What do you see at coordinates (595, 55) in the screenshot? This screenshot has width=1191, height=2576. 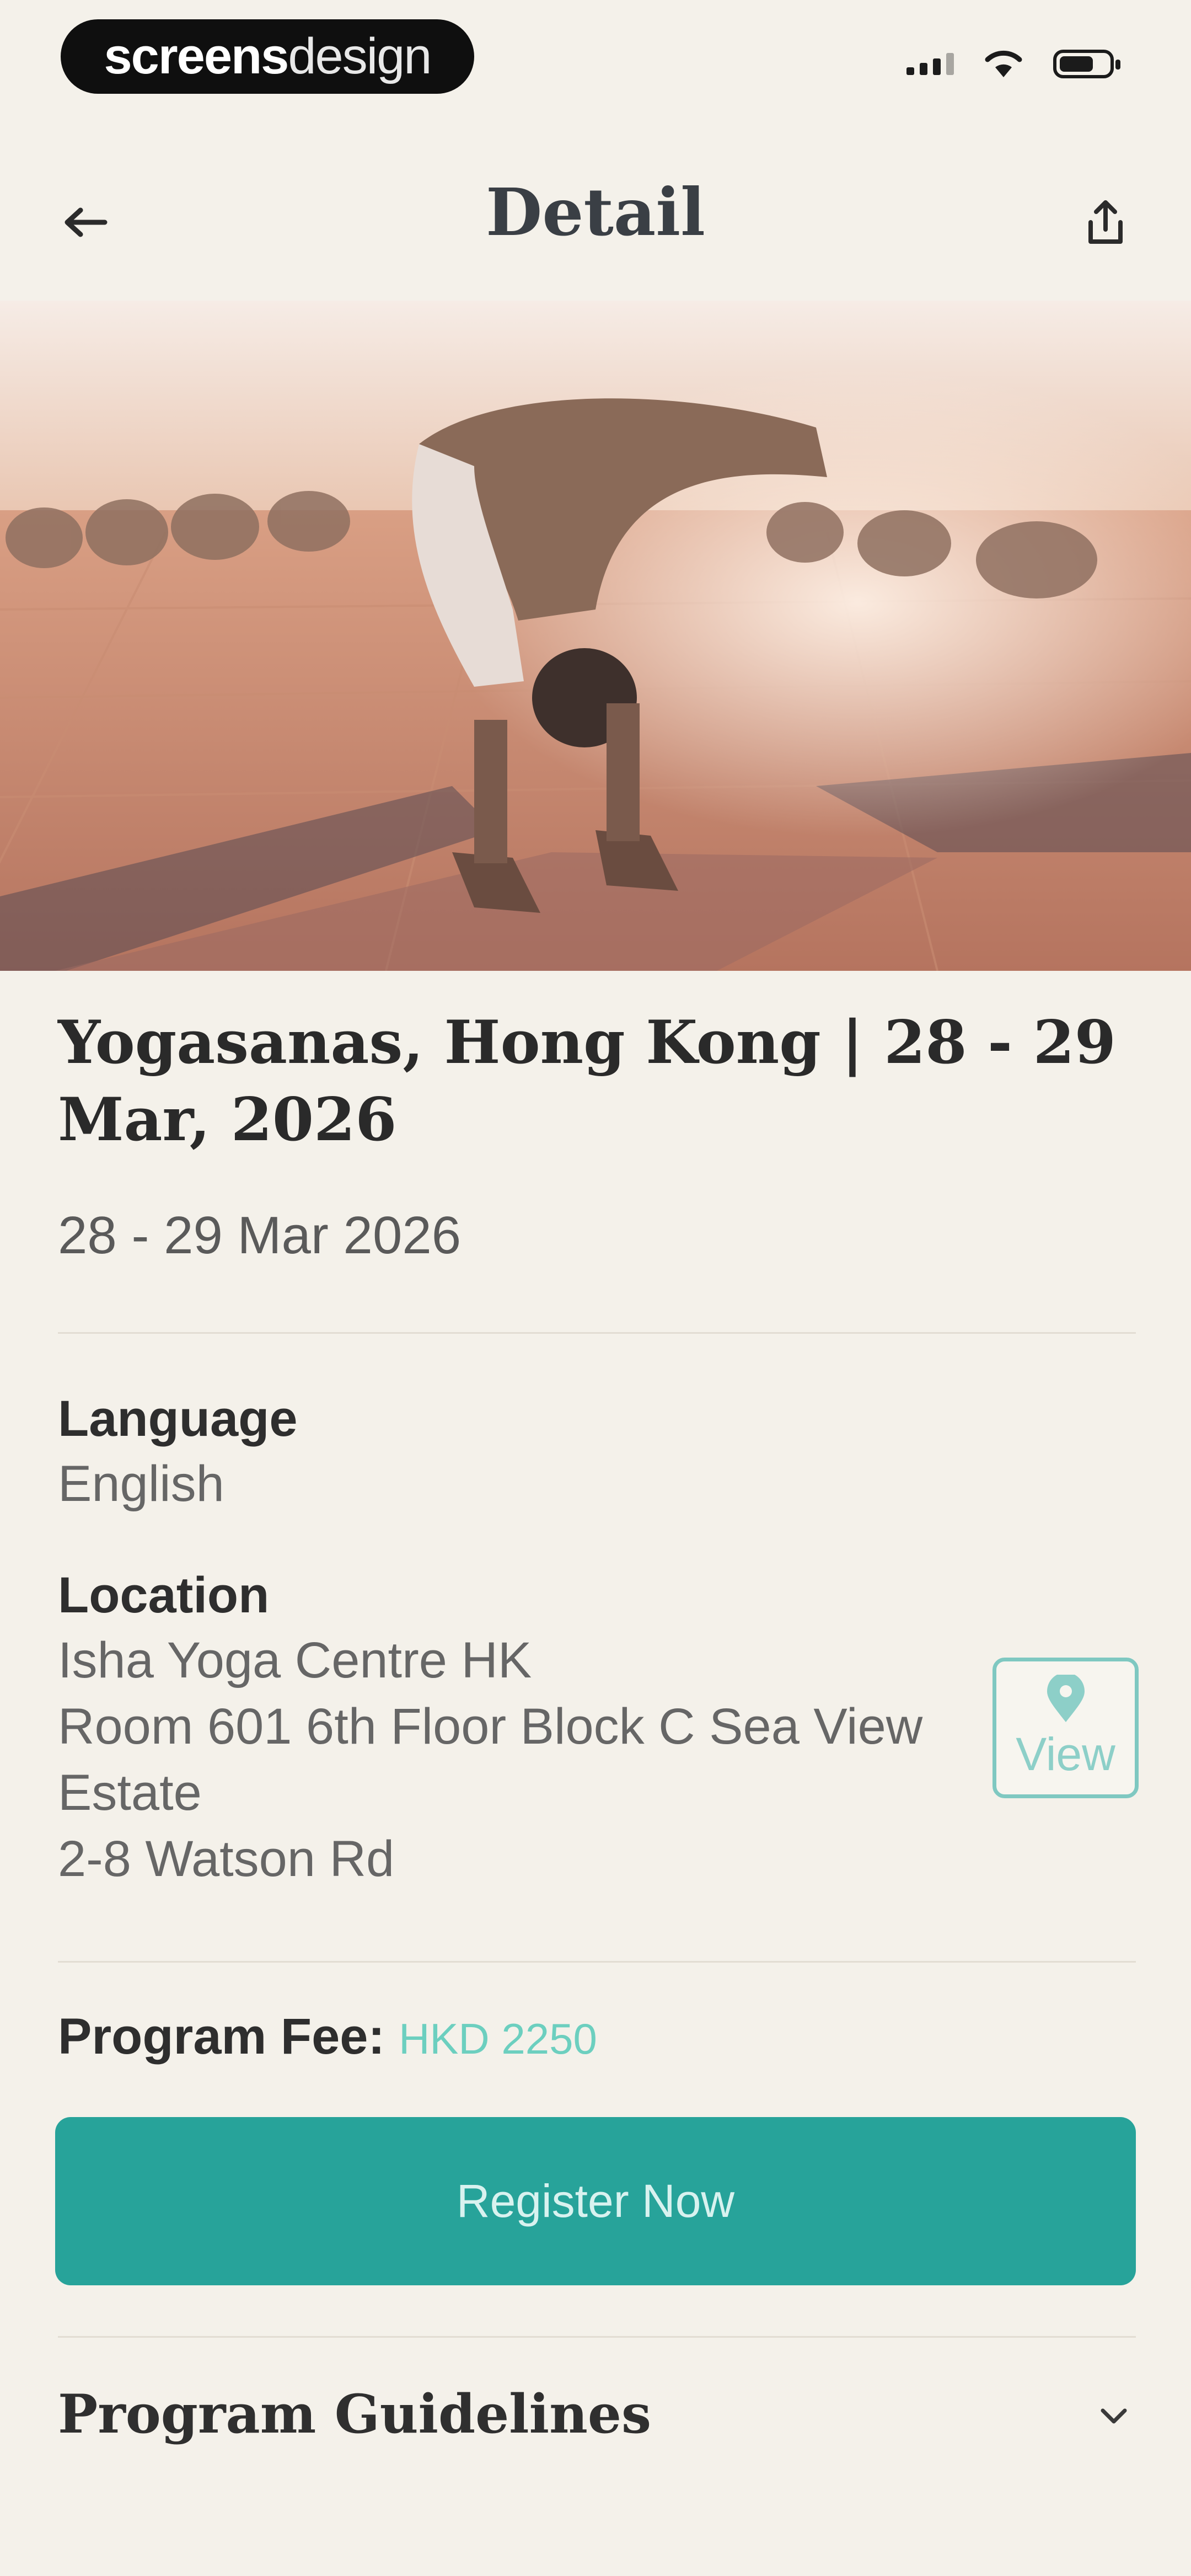 I see `status-bar: screens design` at bounding box center [595, 55].